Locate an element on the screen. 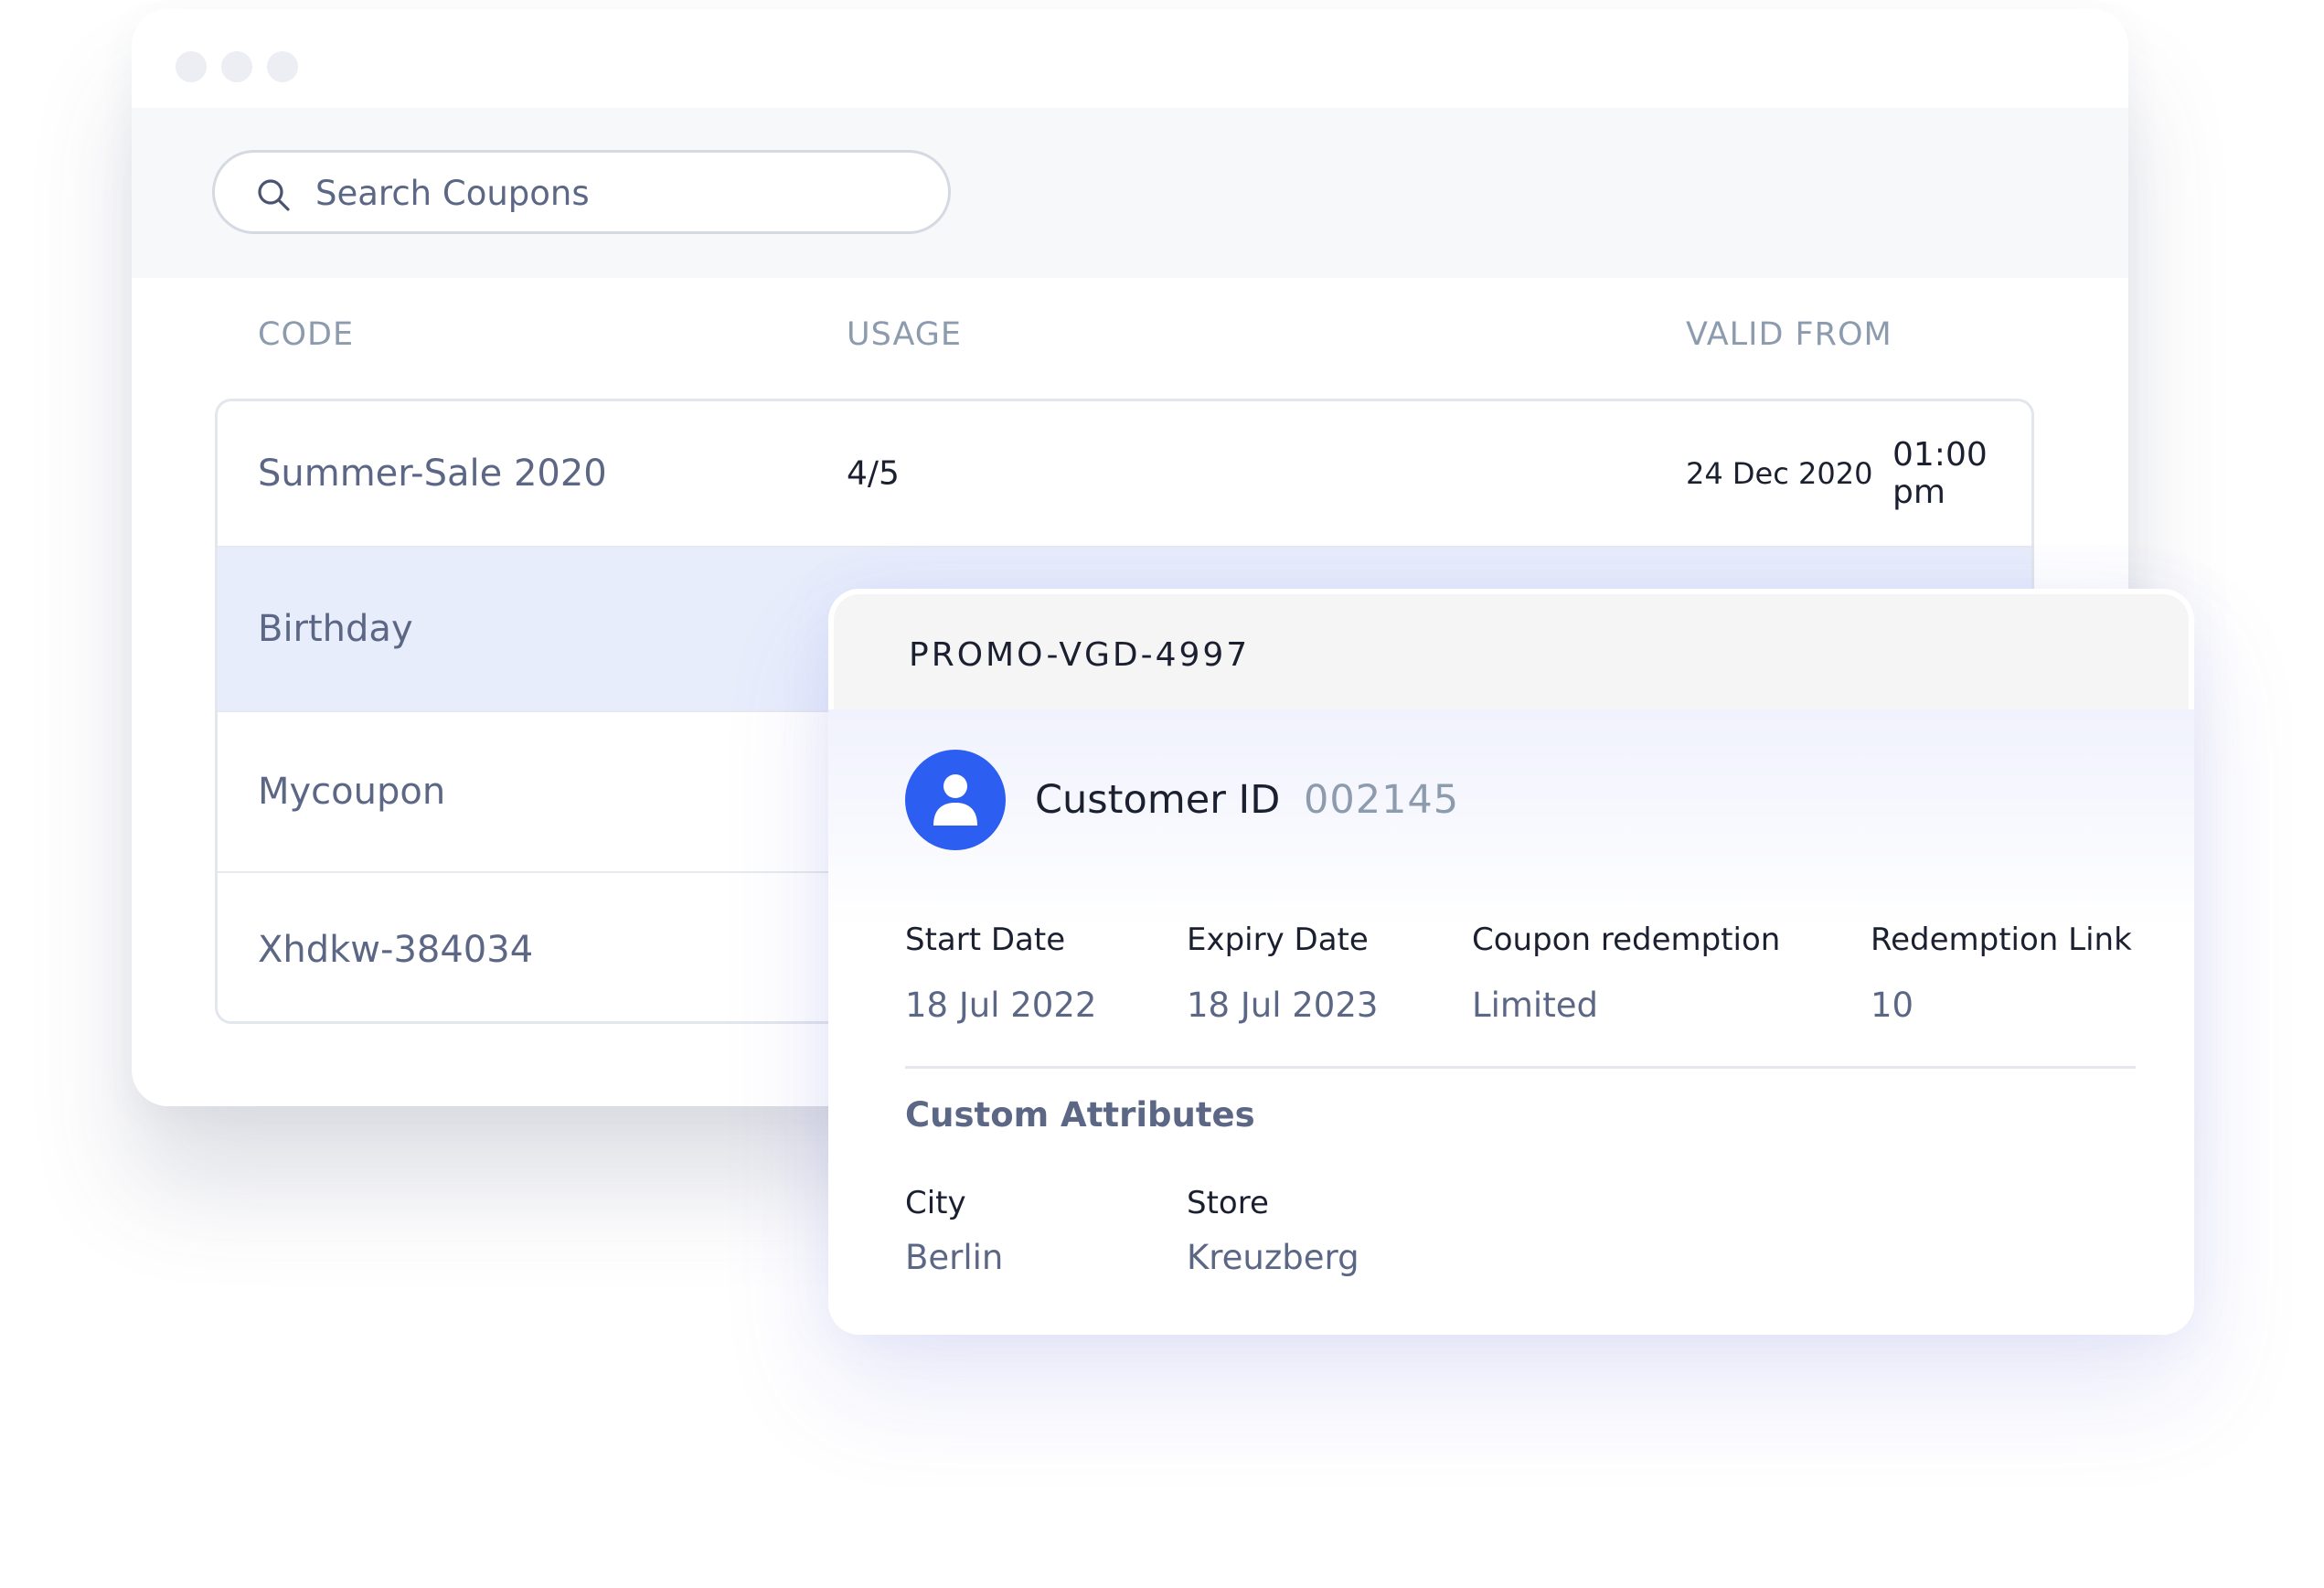  window-dot-close is located at coordinates (191, 66).